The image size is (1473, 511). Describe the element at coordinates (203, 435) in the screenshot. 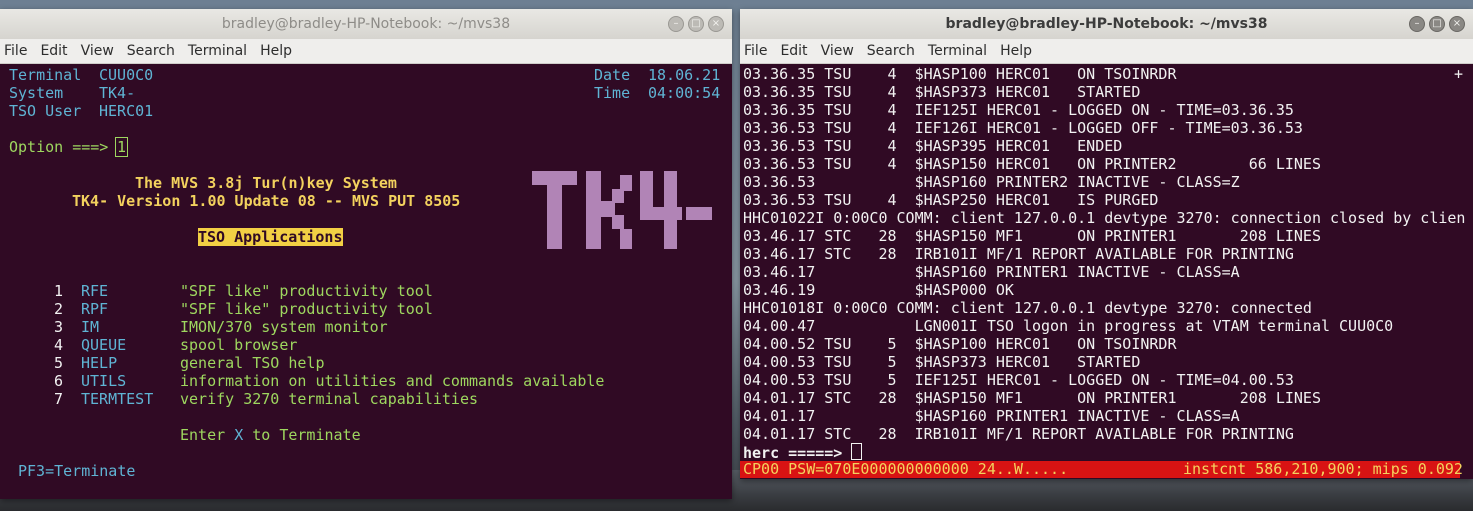

I see `enter-word: Enter` at that location.